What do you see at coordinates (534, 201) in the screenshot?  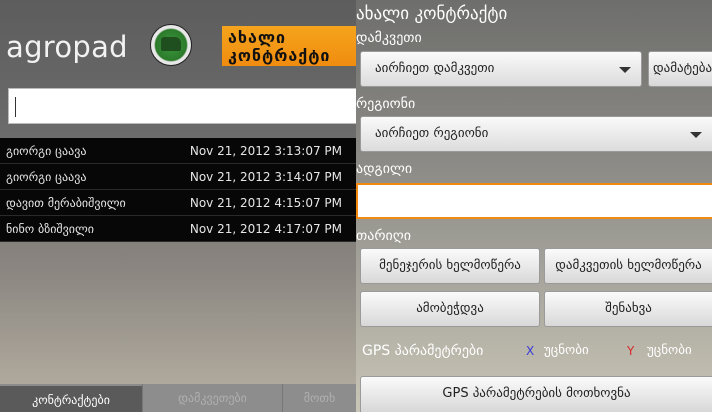 I see `place-input` at bounding box center [534, 201].